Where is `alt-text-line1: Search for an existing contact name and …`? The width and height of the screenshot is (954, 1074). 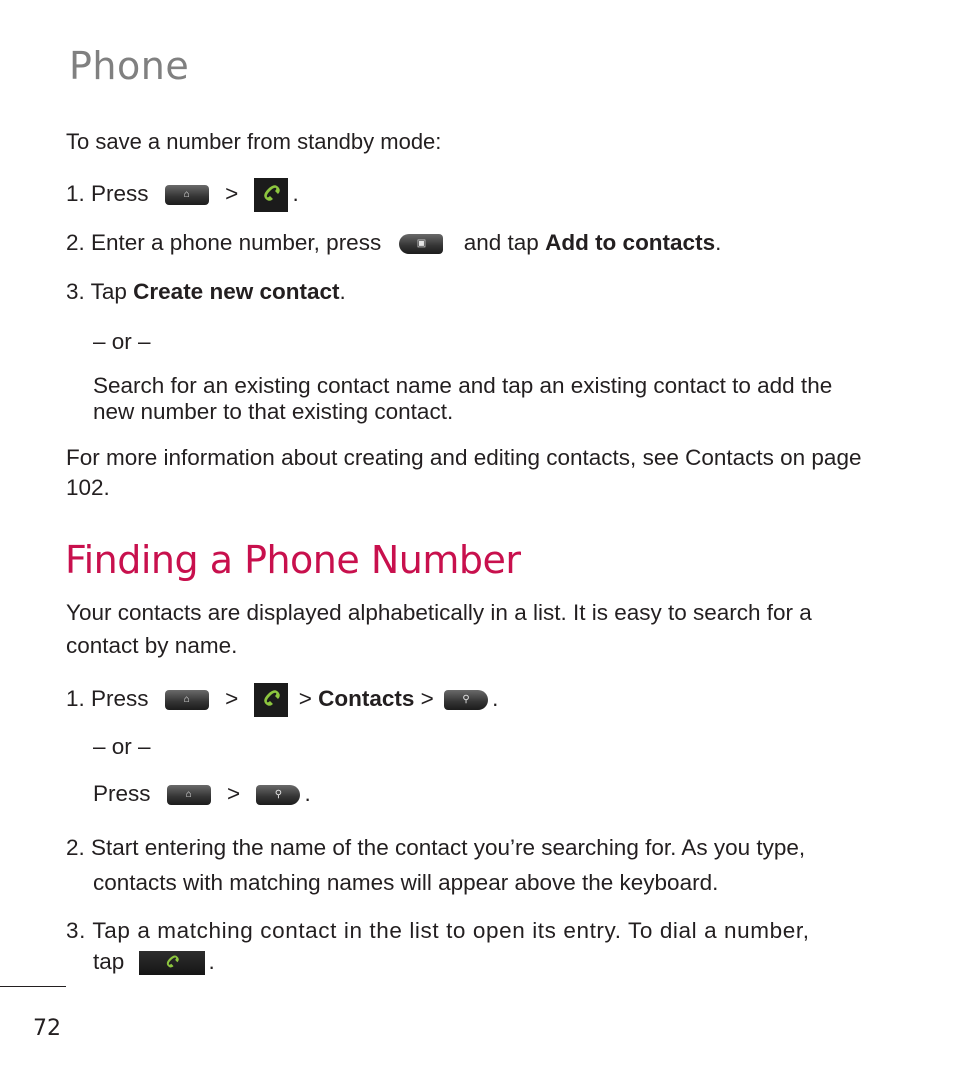 alt-text-line1: Search for an existing contact name and … is located at coordinates (463, 385).